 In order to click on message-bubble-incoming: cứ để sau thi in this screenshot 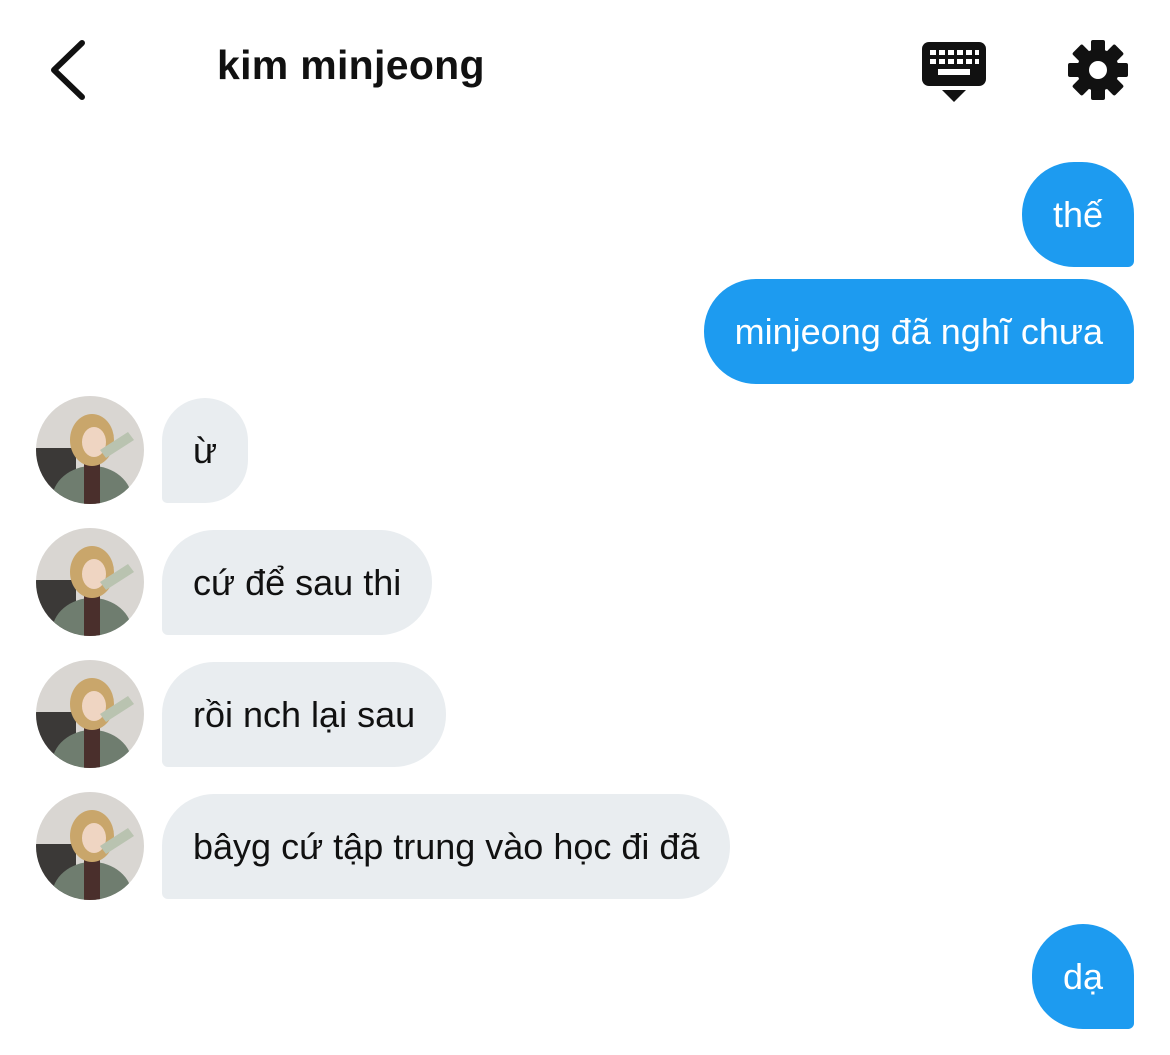, I will do `click(297, 582)`.